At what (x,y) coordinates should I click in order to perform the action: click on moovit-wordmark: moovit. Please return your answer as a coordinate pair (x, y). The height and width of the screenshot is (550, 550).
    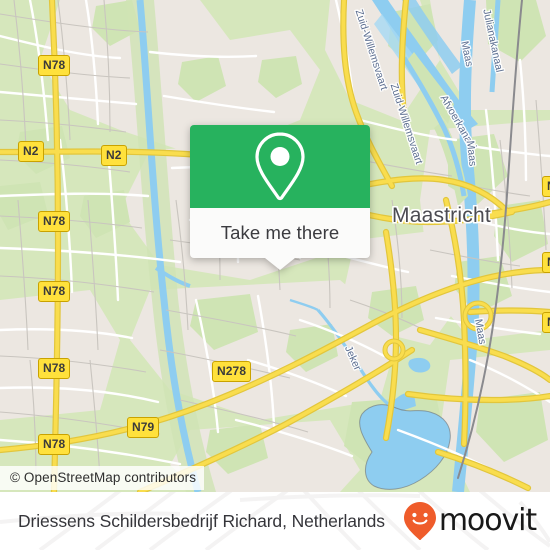
    Looking at the image, I should click on (487, 520).